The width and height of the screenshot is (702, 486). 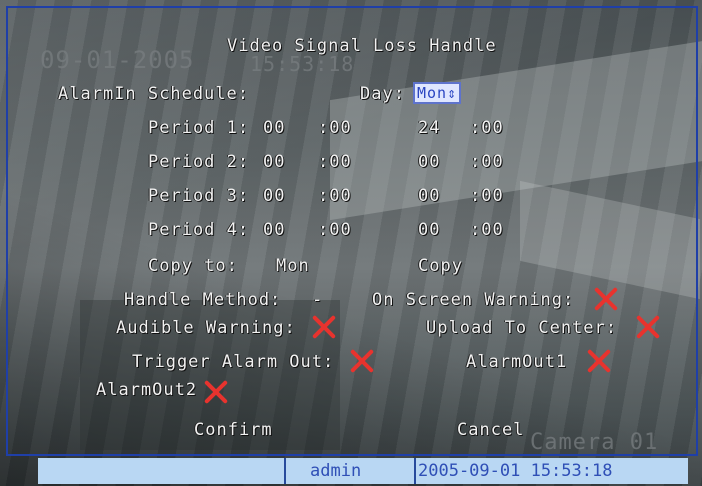 What do you see at coordinates (206, 328) in the screenshot?
I see `audible-warning-label: Audible Warning:` at bounding box center [206, 328].